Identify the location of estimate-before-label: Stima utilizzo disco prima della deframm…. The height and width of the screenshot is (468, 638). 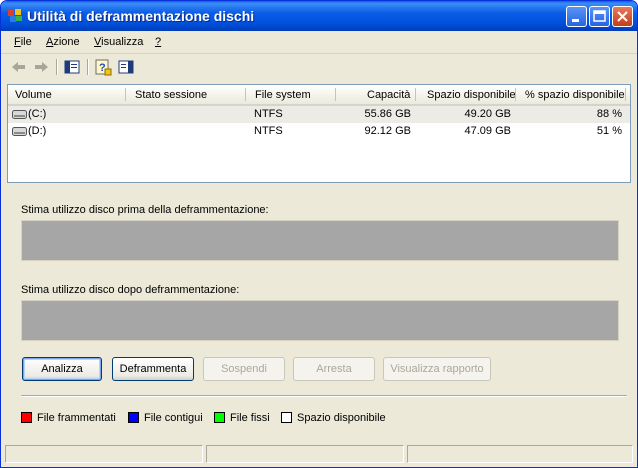
(145, 210).